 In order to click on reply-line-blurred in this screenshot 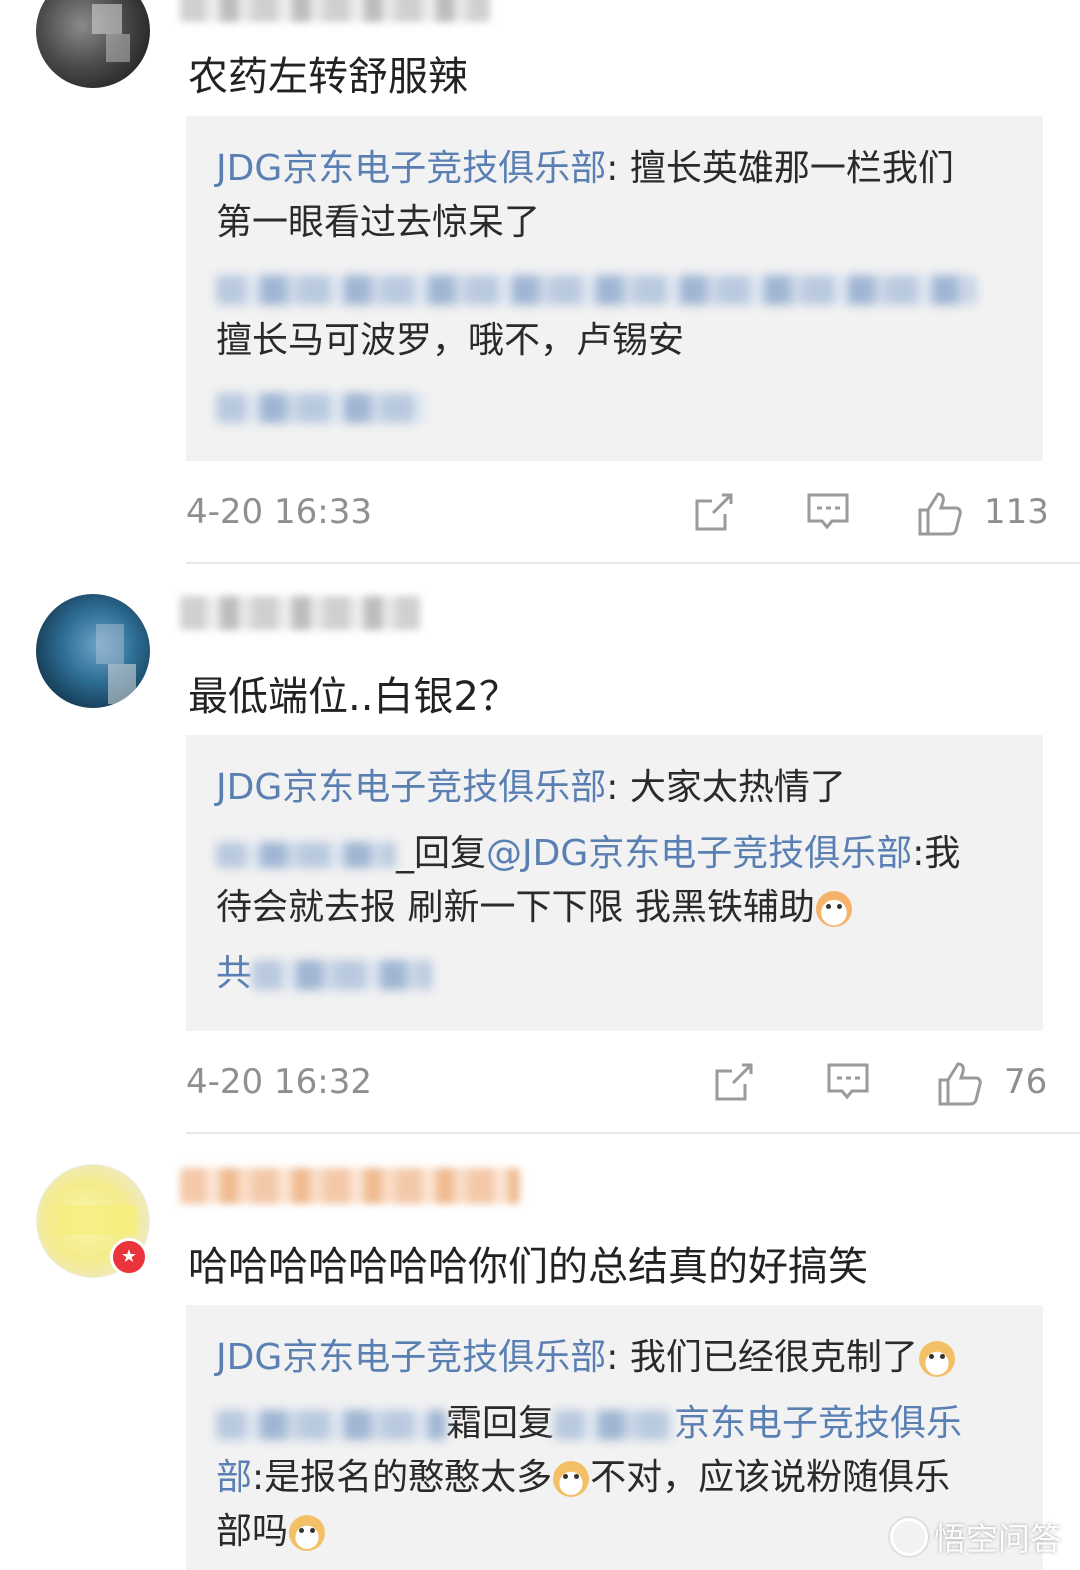, I will do `click(596, 289)`.